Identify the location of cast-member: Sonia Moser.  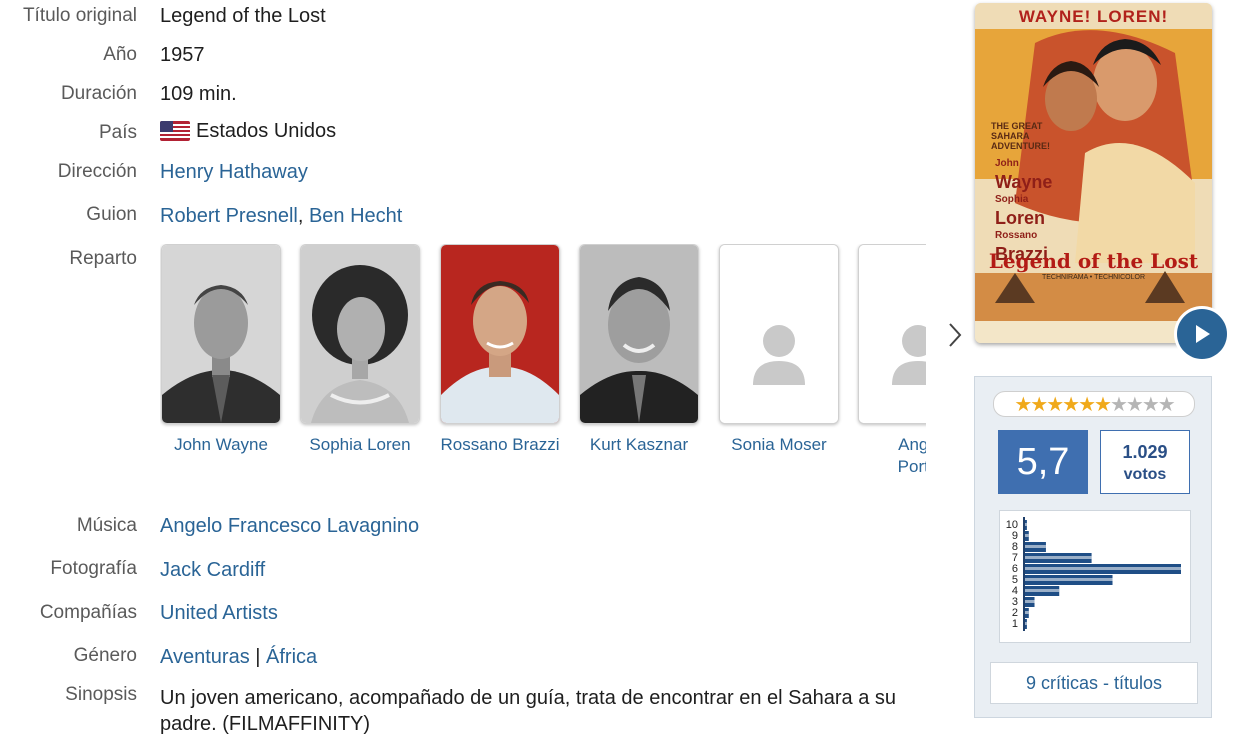
(779, 350).